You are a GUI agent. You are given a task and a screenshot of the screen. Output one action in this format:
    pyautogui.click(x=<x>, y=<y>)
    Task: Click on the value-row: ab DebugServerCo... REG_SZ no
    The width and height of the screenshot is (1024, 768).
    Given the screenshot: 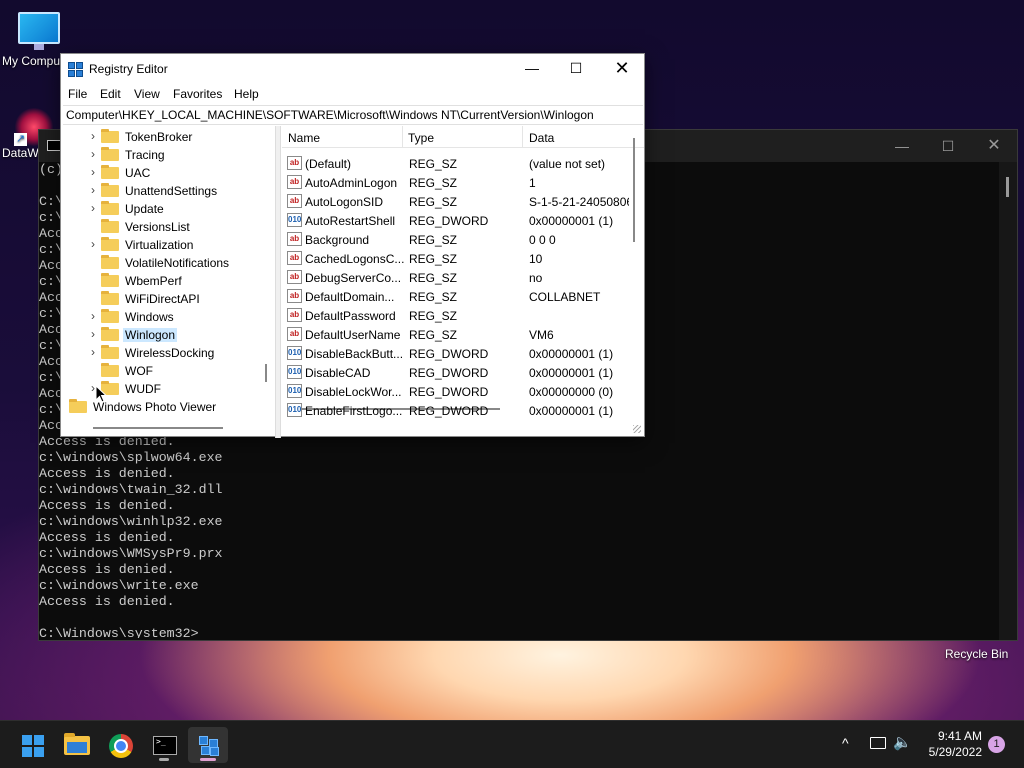 What is the action you would take?
    pyautogui.click(x=457, y=277)
    